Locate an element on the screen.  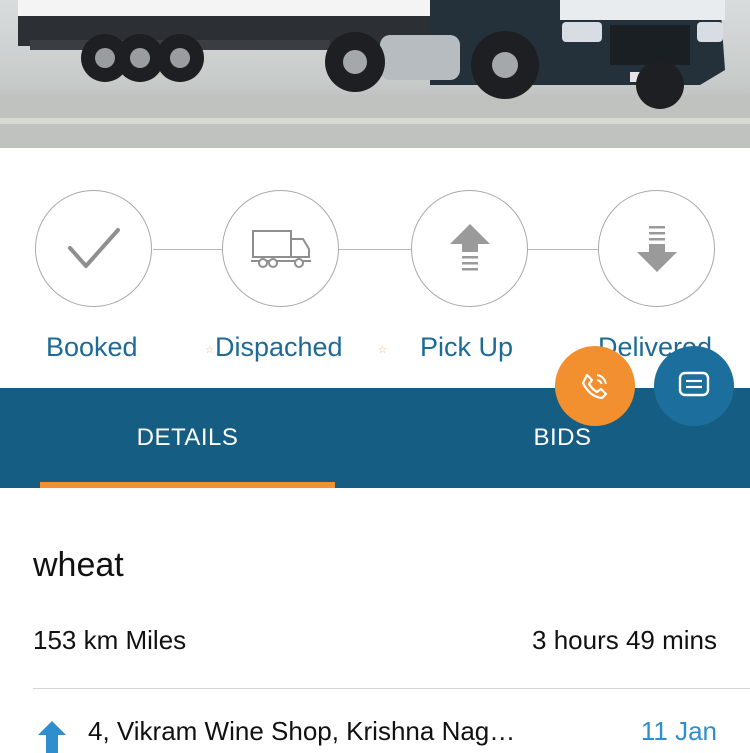
chat-message-icon is located at coordinates (694, 384).